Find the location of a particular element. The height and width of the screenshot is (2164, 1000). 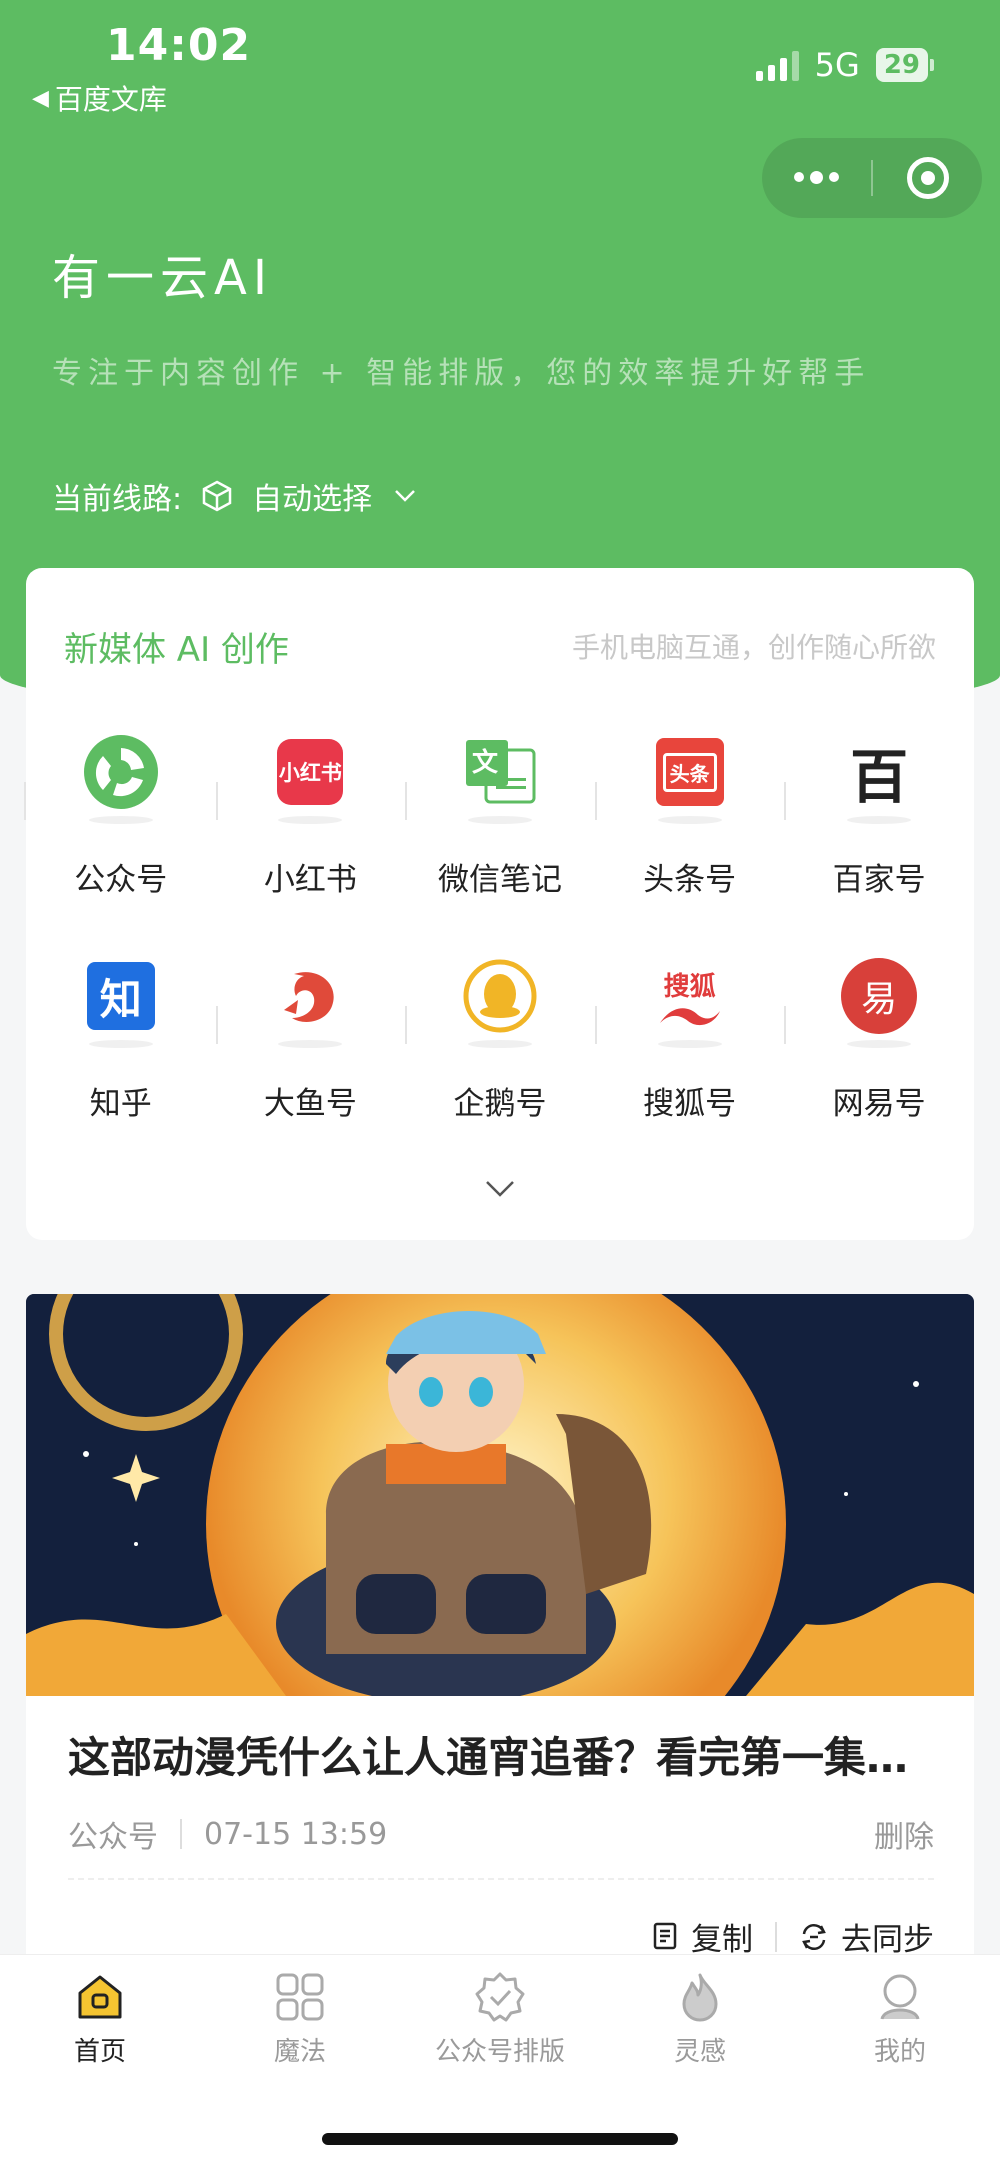

platform-penguin: 企鹅号 is located at coordinates (500, 1066).